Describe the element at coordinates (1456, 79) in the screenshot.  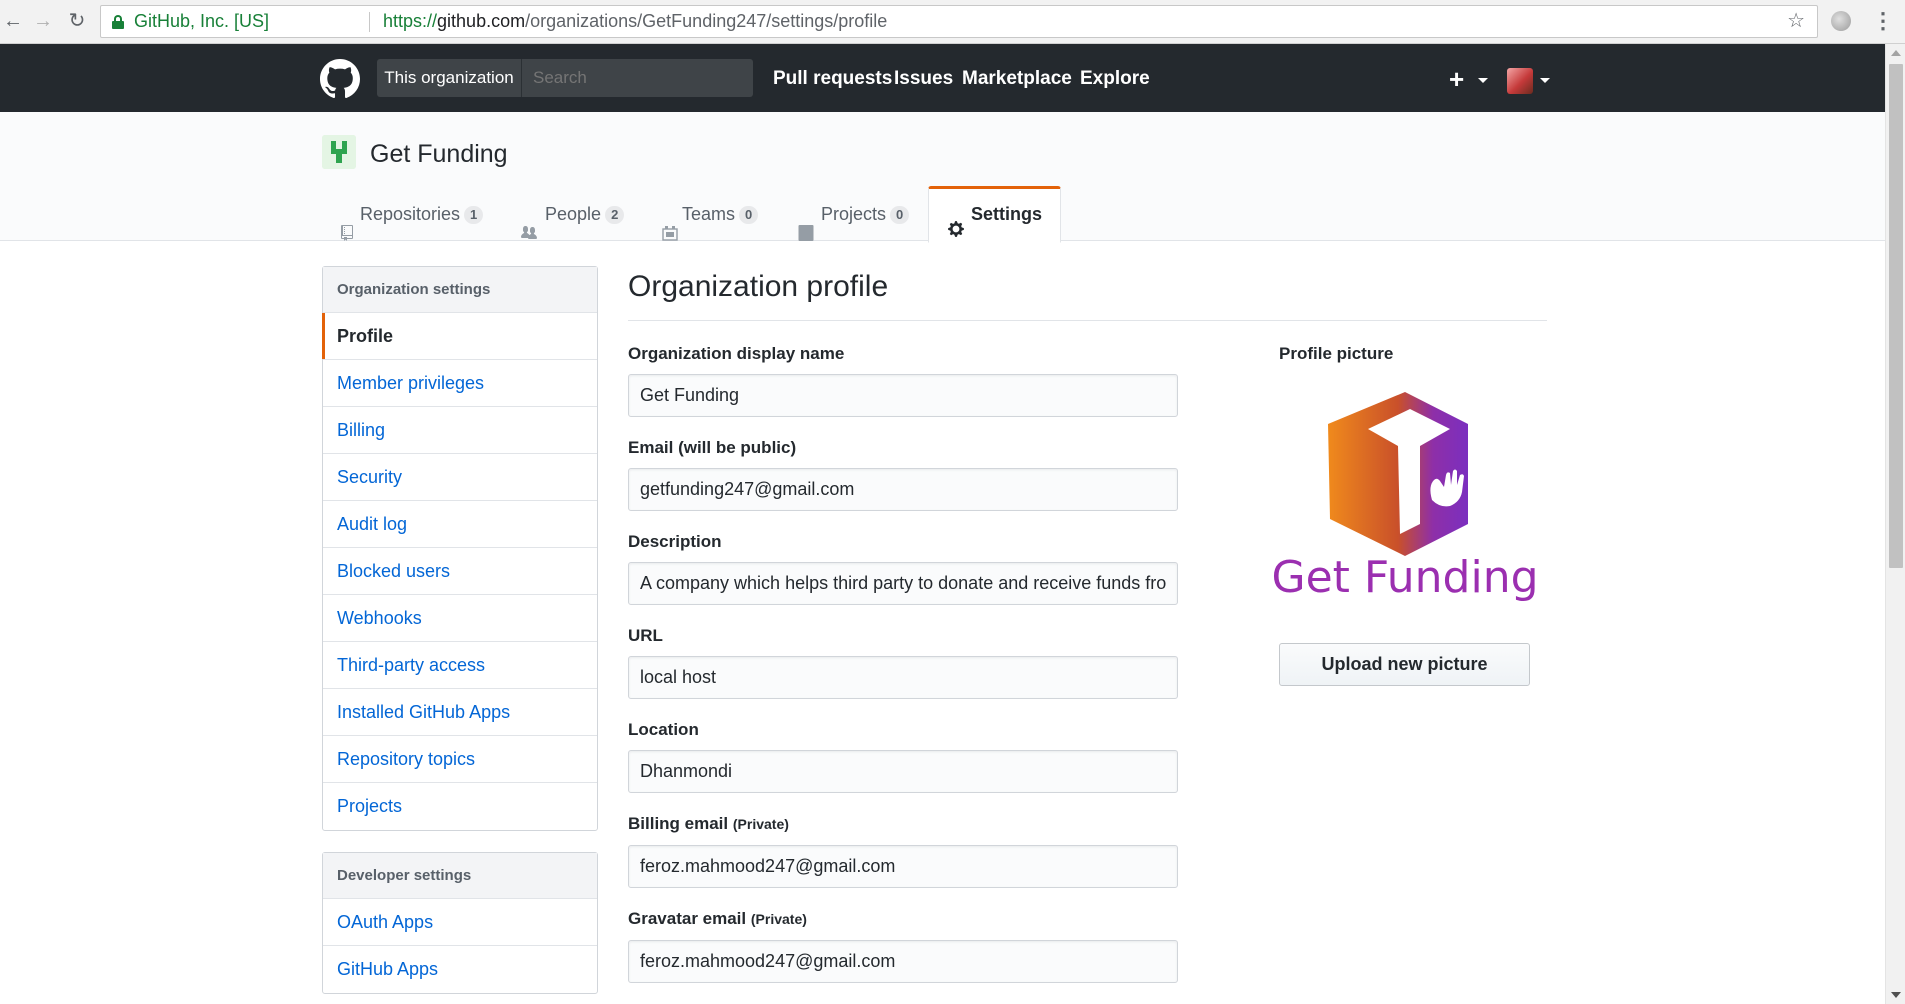
I see `create-new-icon: +` at that location.